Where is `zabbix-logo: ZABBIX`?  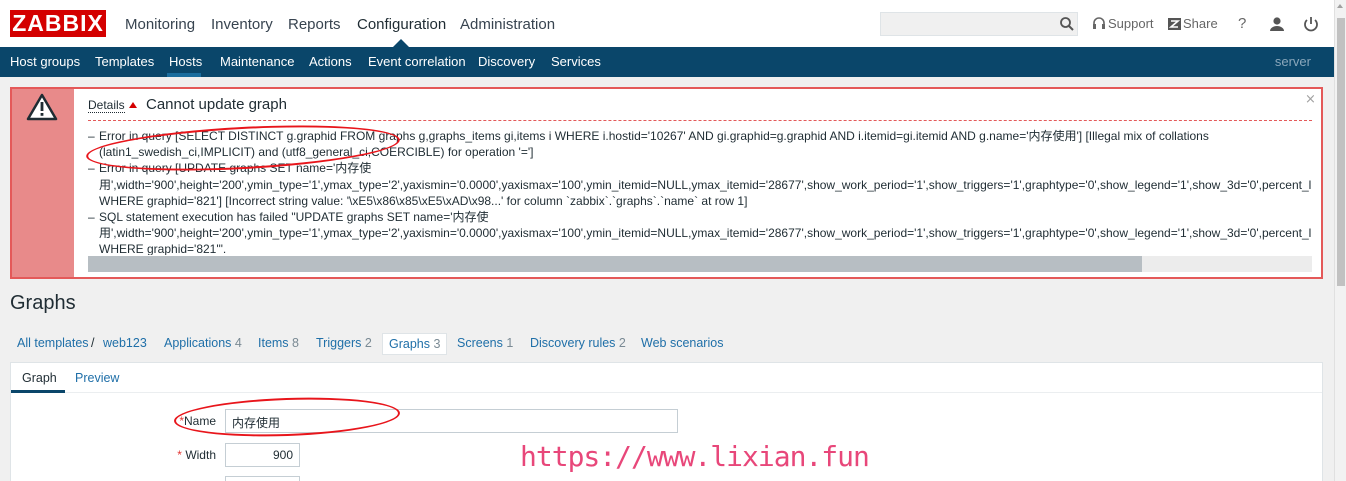
zabbix-logo: ZABBIX is located at coordinates (58, 23).